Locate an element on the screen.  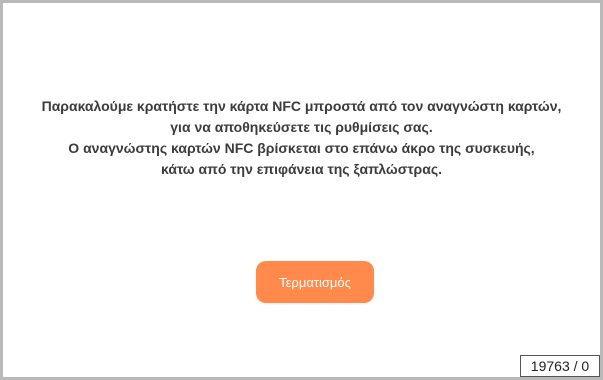
message-line-2: για να αποθηκεύσετε τις ρυθμίσεις σας. is located at coordinates (301, 127).